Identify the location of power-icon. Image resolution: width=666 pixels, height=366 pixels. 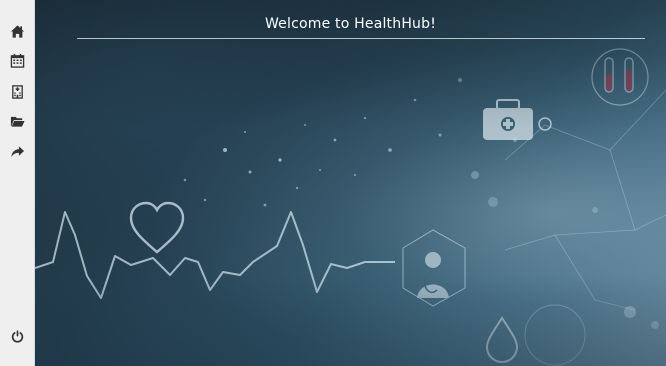
(17, 336).